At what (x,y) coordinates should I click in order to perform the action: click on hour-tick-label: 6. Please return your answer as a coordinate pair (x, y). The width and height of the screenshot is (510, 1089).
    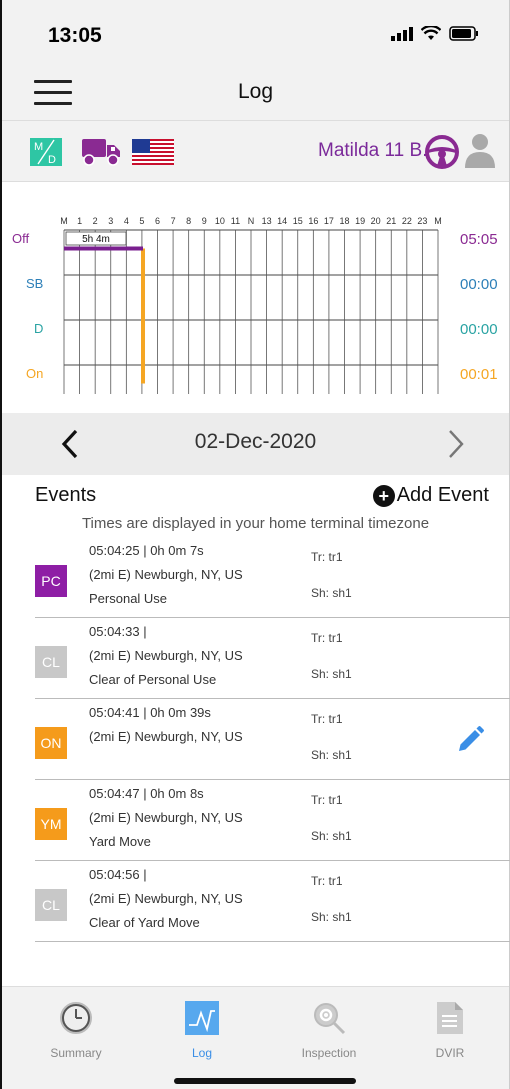
    Looking at the image, I should click on (157, 221).